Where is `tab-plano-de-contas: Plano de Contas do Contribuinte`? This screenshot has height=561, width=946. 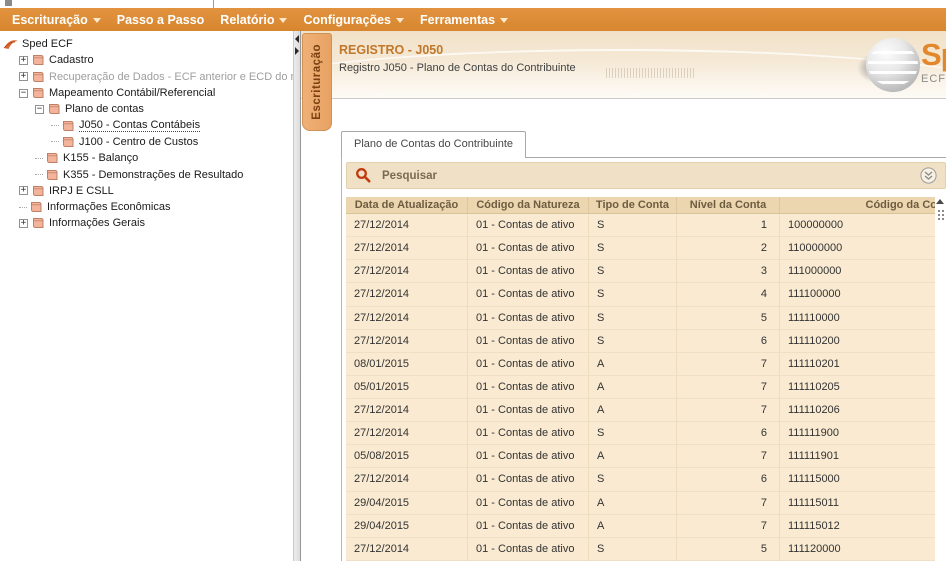 tab-plano-de-contas: Plano de Contas do Contribuinte is located at coordinates (433, 144).